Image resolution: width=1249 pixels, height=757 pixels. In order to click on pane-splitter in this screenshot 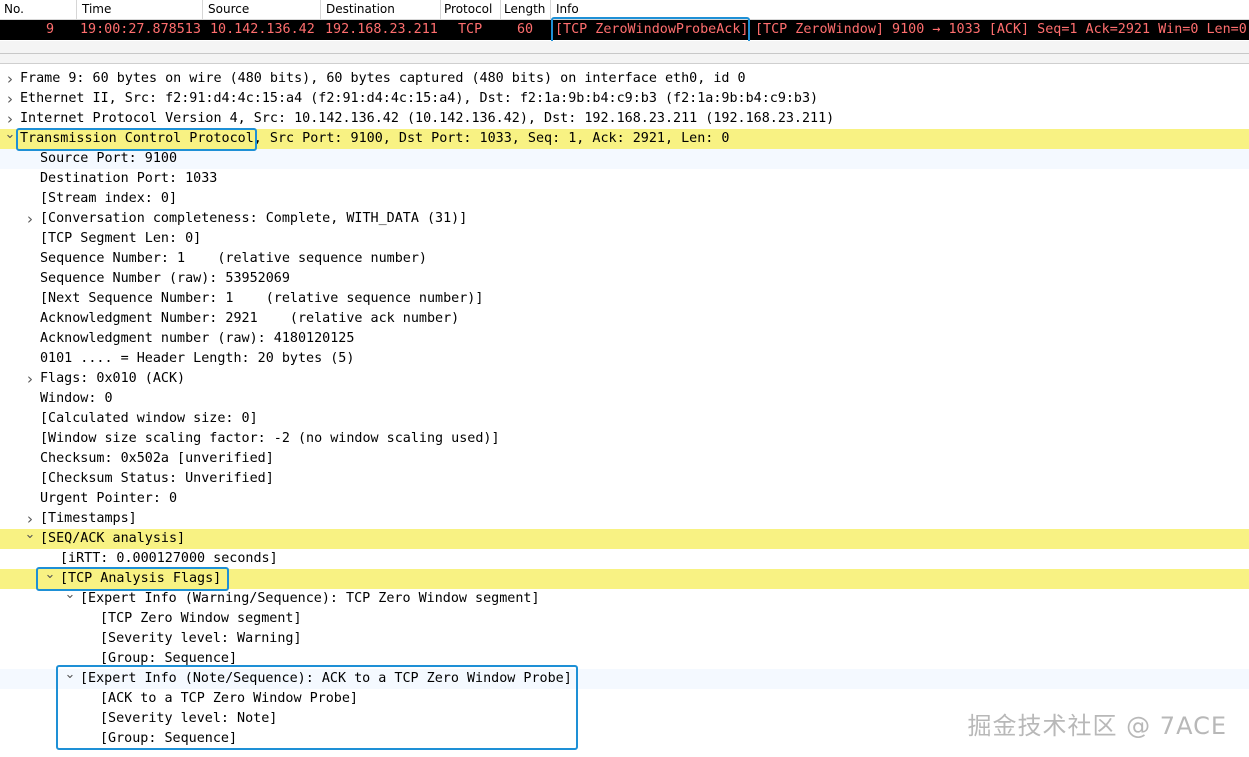, I will do `click(624, 52)`.